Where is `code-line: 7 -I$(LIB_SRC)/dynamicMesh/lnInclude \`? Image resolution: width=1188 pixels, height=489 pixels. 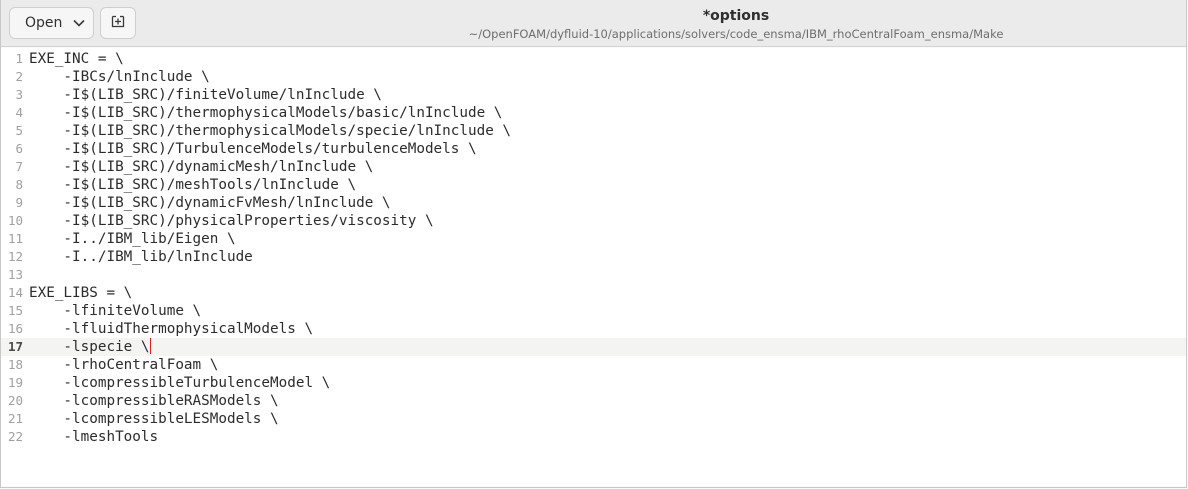 code-line: 7 -I$(LIB_SRC)/dynamicMesh/lnInclude \ is located at coordinates (593, 167).